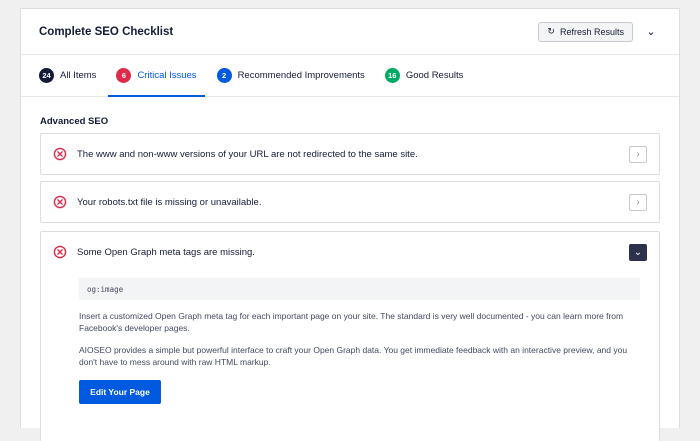 The width and height of the screenshot is (700, 441). What do you see at coordinates (166, 252) in the screenshot?
I see `checklist-item-text: Some Open Graph meta tags are missing.` at bounding box center [166, 252].